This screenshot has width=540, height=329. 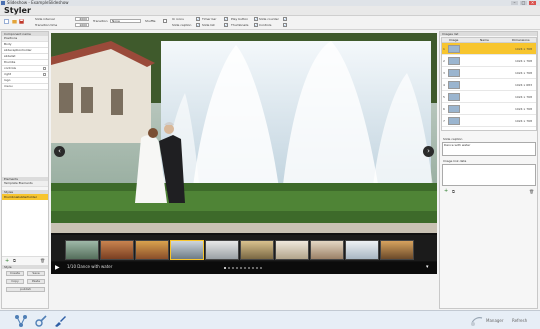 What do you see at coordinates (21, 321) in the screenshot?
I see `structure-icon` at bounding box center [21, 321].